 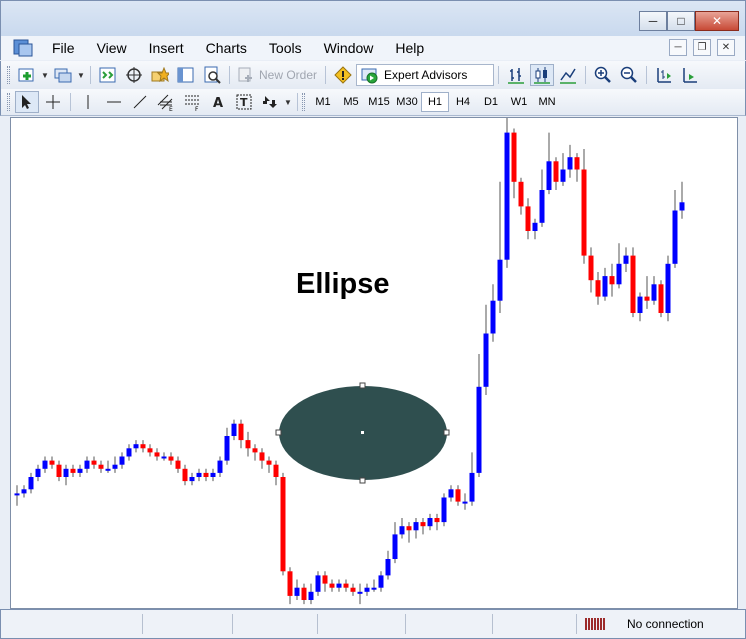 I want to click on new-order-button: New Order, so click(x=277, y=75).